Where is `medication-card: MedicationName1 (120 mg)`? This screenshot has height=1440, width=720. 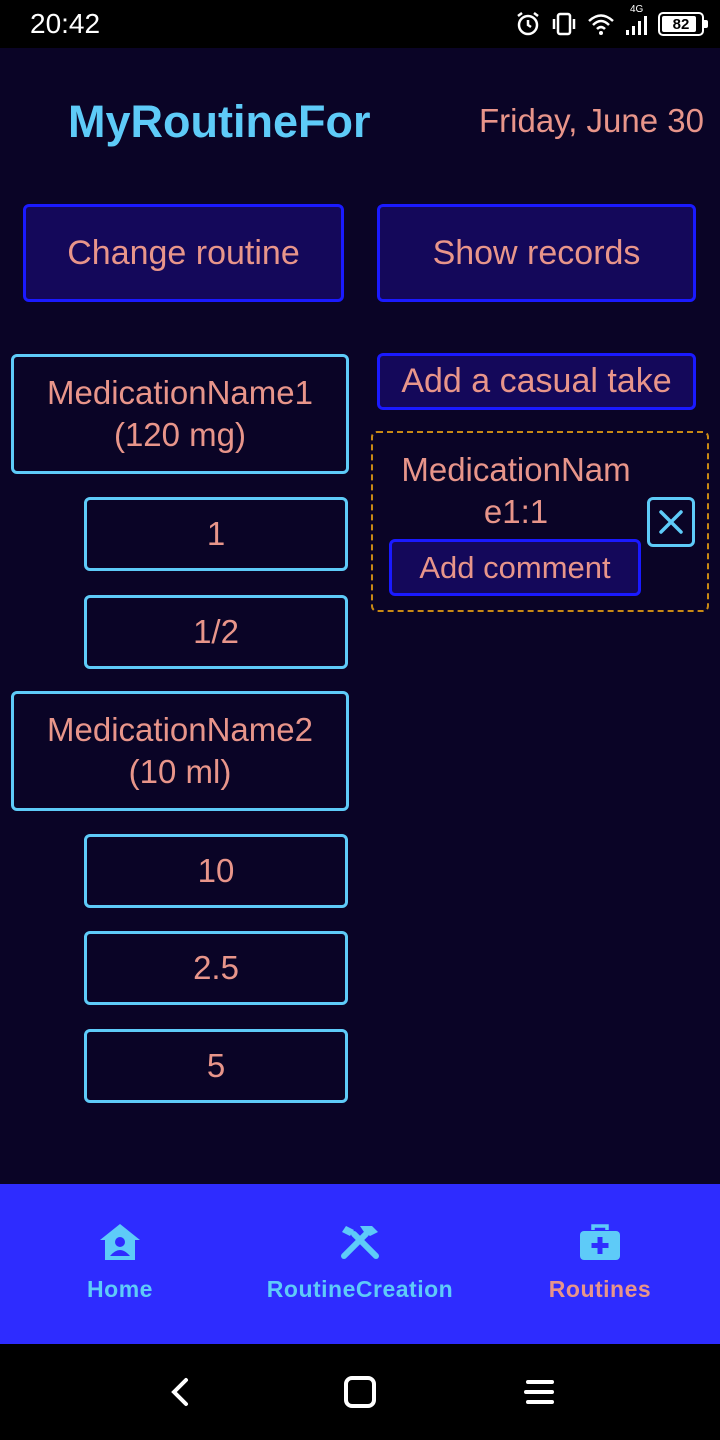
medication-card: MedicationName1 (120 mg) is located at coordinates (180, 414).